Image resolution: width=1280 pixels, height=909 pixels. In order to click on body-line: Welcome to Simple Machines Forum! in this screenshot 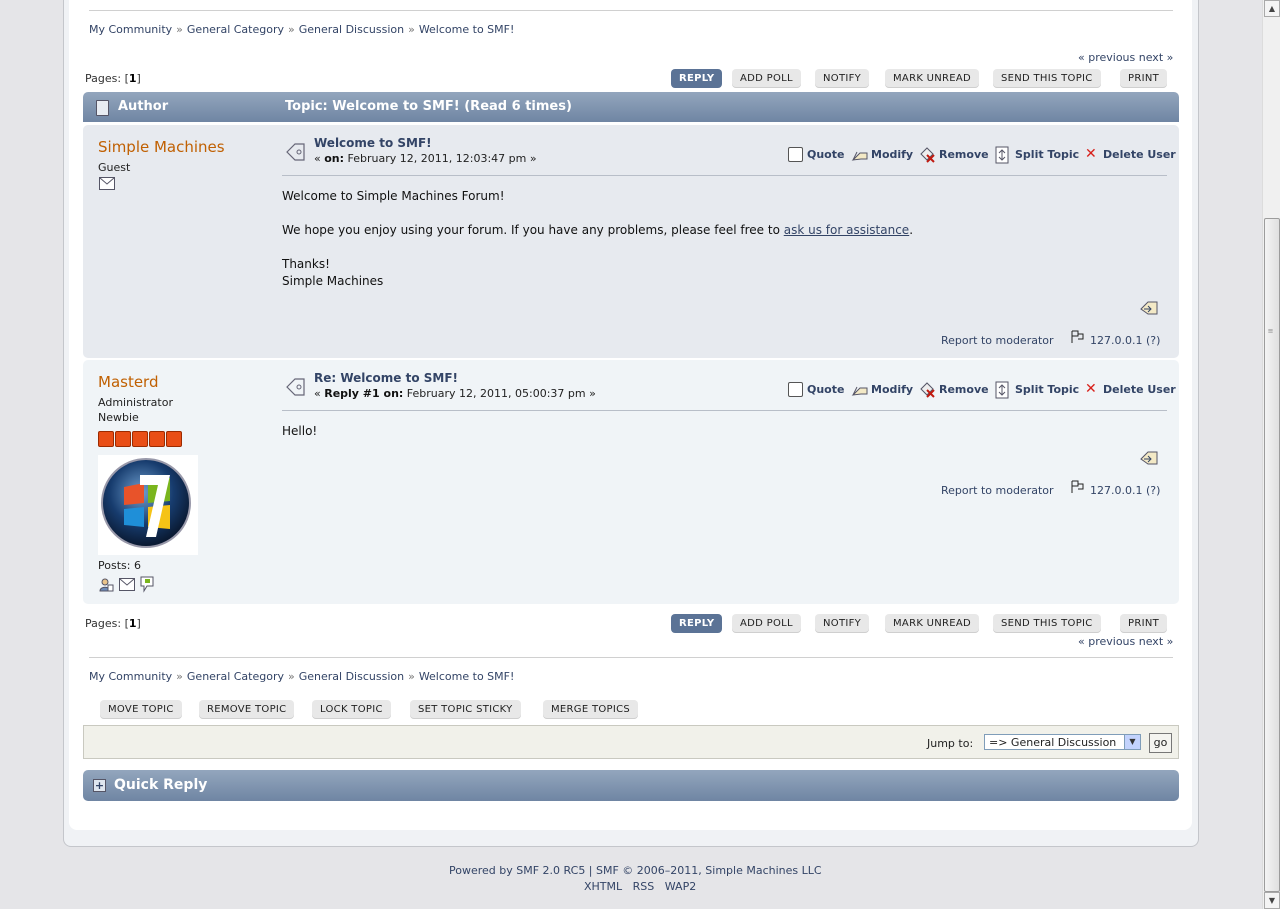, I will do `click(393, 196)`.